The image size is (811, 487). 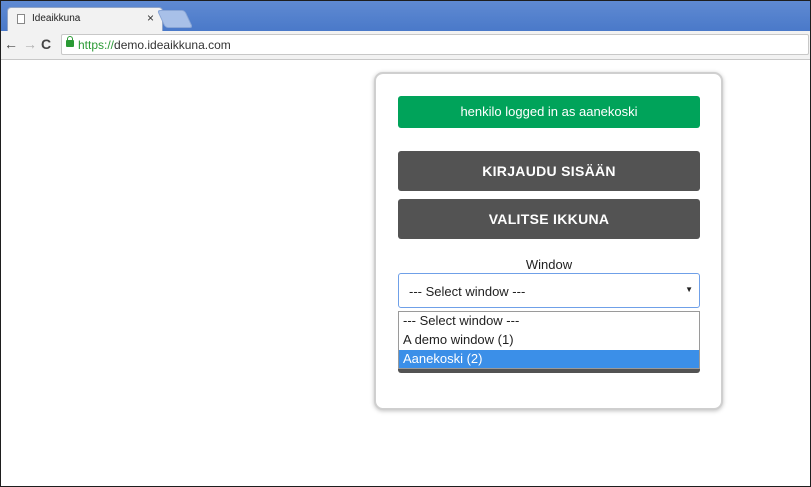 I want to click on login-button: KIRJAUDU SISÄÄN, so click(x=549, y=171).